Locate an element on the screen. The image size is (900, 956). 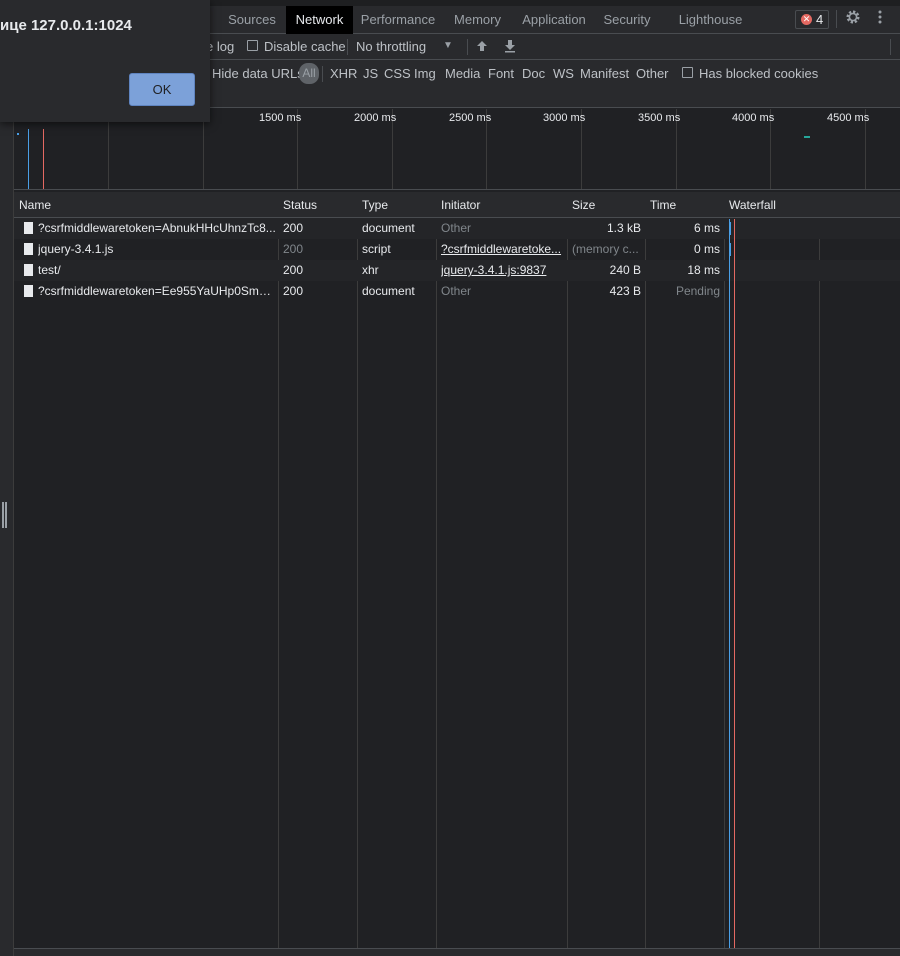
more-options-icon is located at coordinates (880, 17).